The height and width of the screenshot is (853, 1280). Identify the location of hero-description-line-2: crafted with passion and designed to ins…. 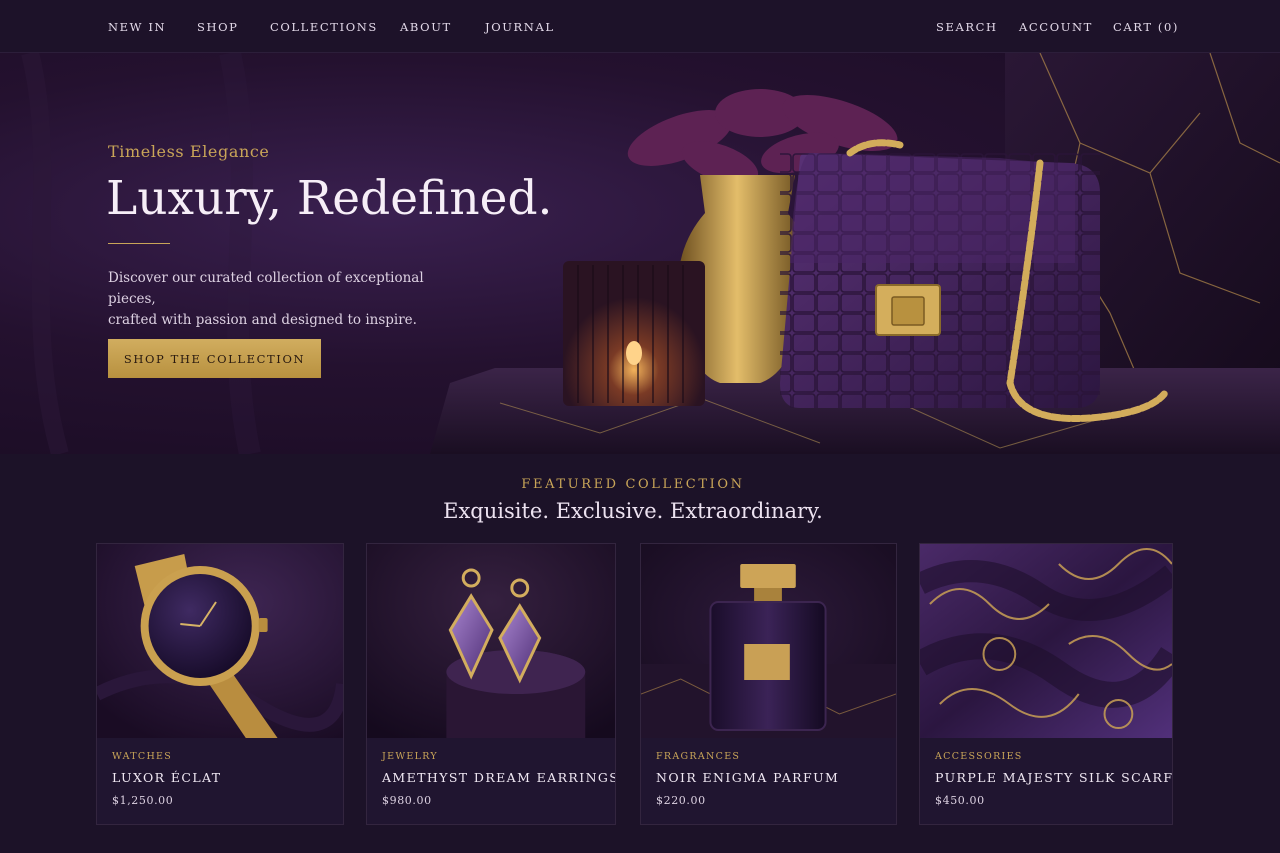
(262, 320).